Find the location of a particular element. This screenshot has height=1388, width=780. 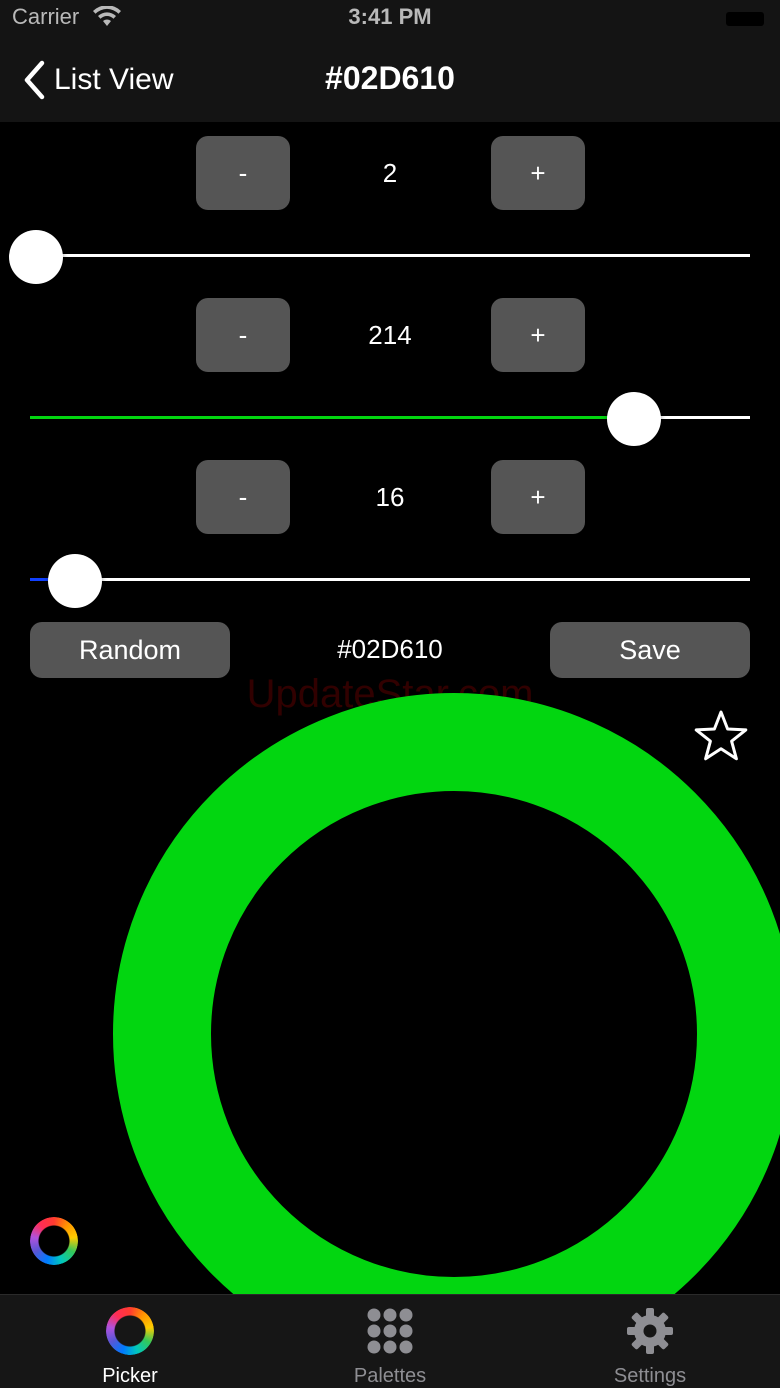

blue-increment-button: + is located at coordinates (538, 497).